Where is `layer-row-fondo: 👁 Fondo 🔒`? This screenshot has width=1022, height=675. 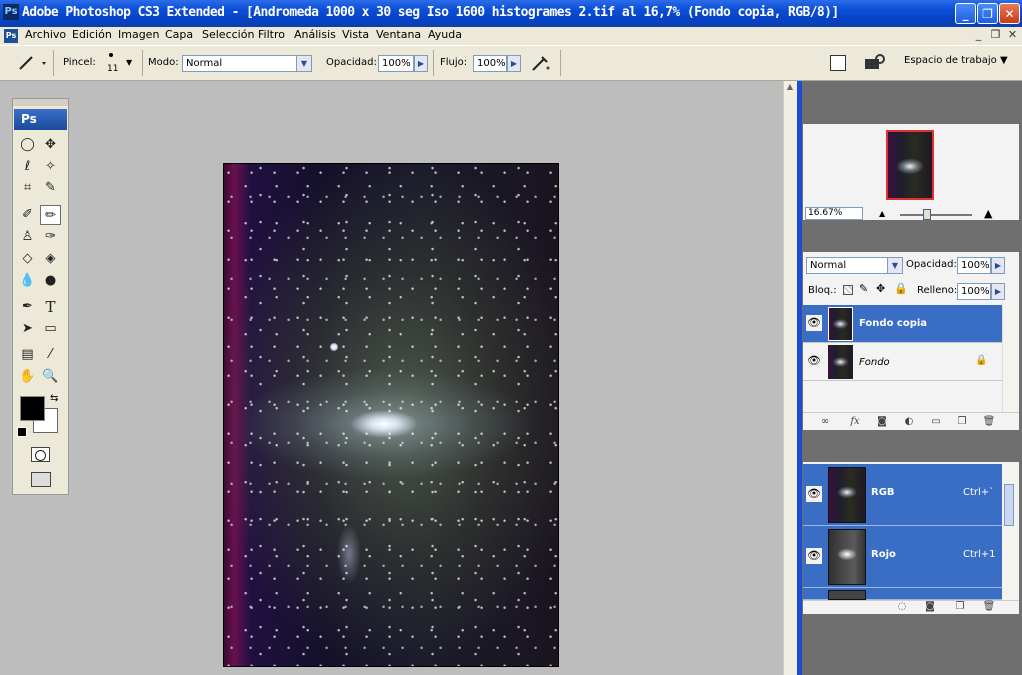 layer-row-fondo: 👁 Fondo 🔒 is located at coordinates (902, 362).